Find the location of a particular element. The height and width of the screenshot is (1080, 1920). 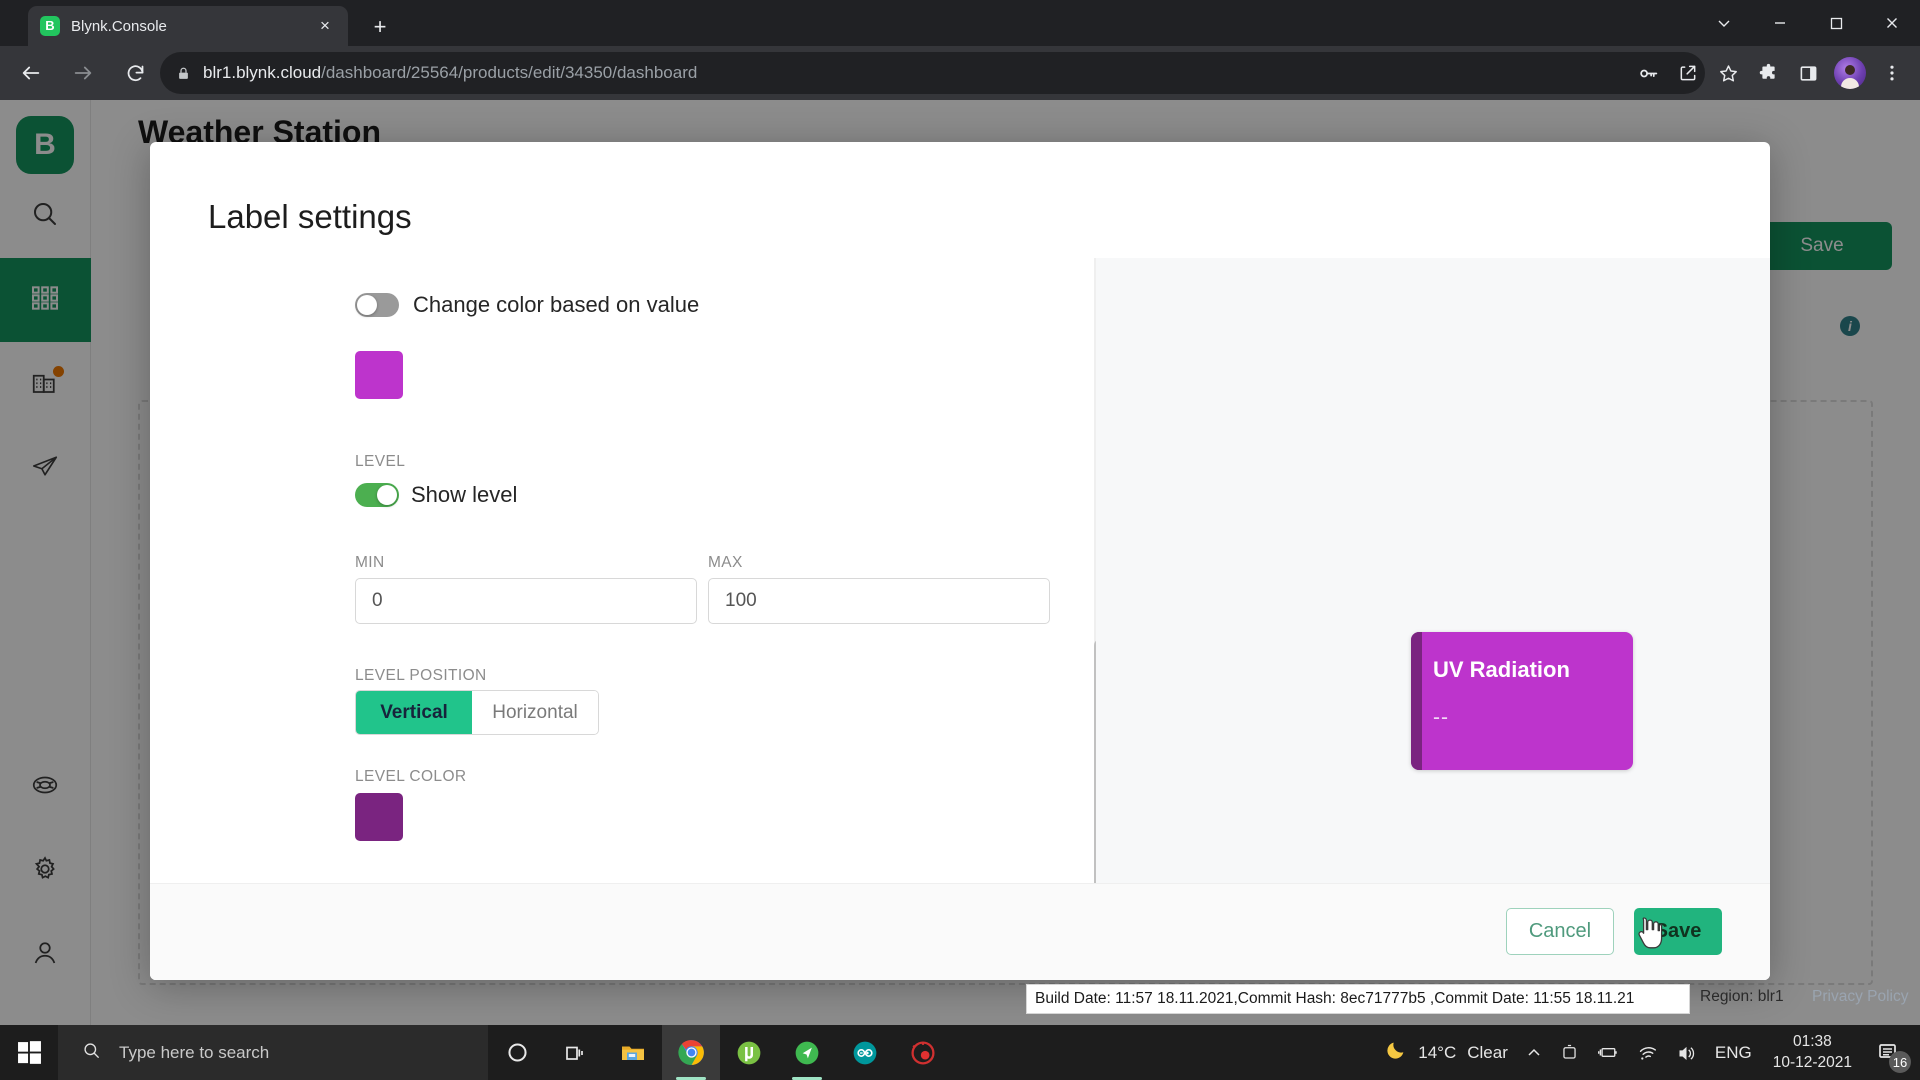

dialog-footer-actions: Cancel Save is located at coordinates (1614, 931).